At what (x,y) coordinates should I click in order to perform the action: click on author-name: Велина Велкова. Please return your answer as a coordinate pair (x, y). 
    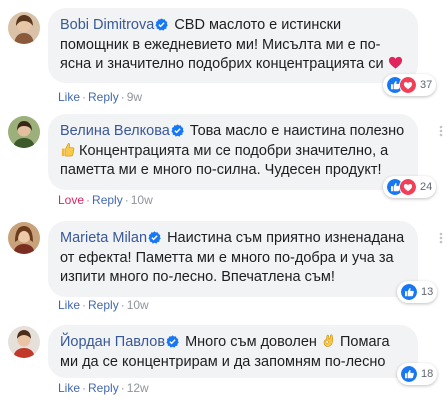
    Looking at the image, I should click on (115, 131).